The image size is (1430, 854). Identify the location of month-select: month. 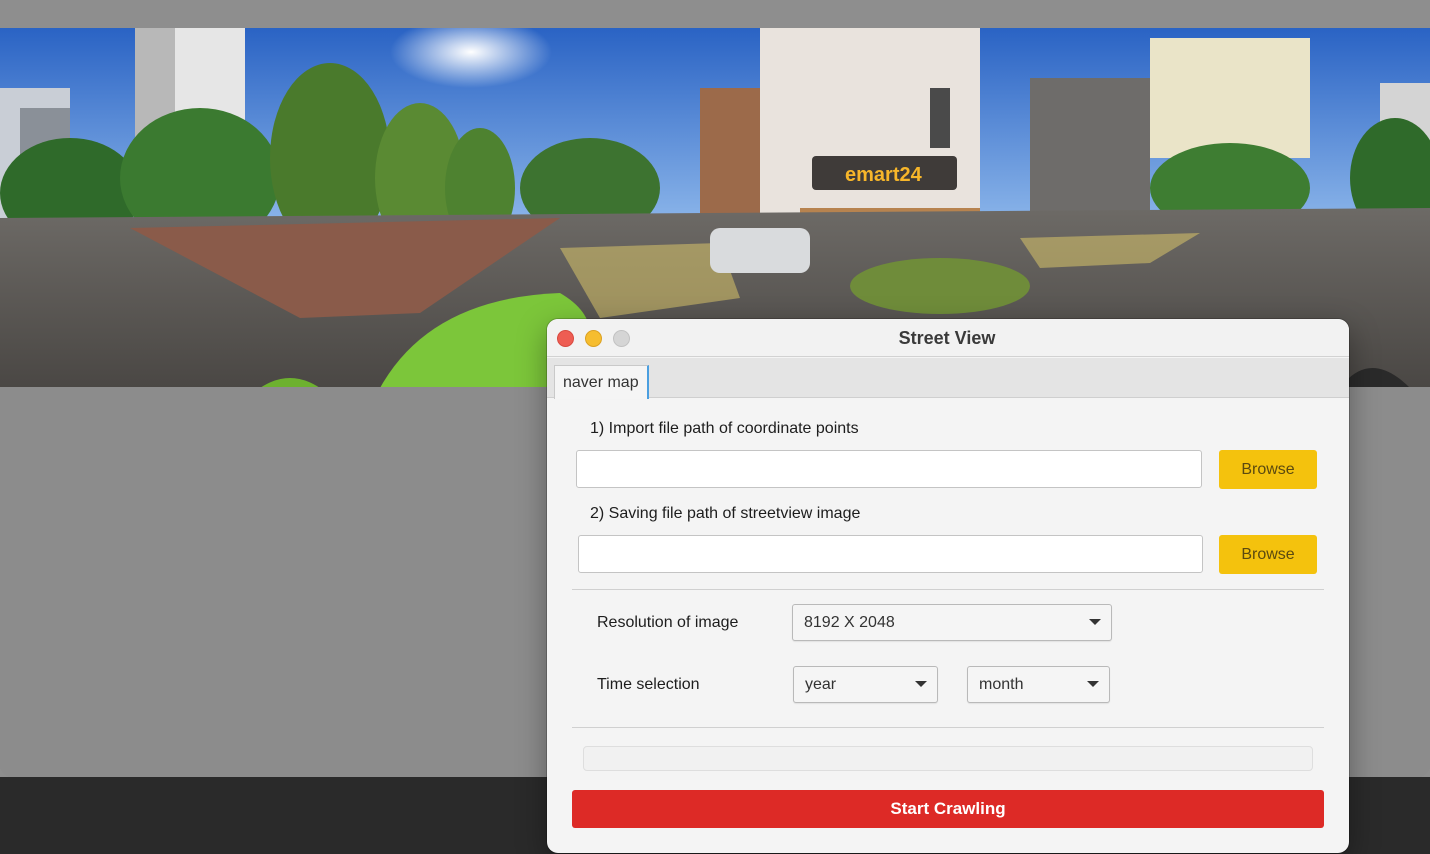
(1038, 684).